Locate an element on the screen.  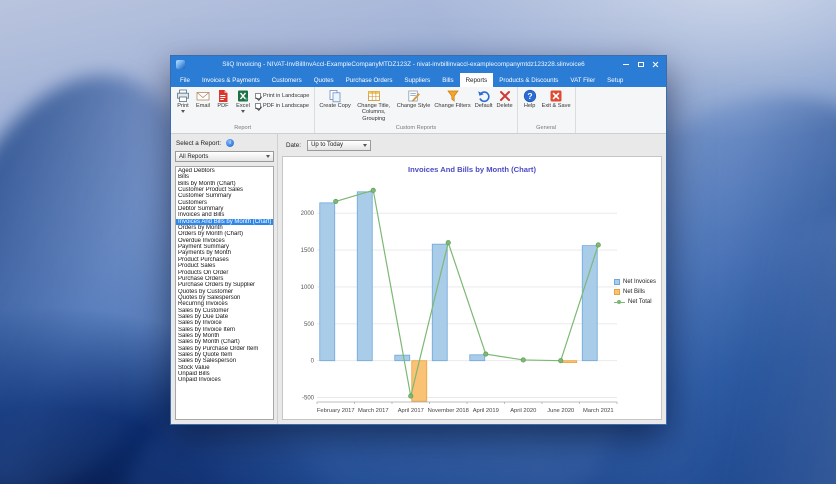
legend-label: Net Invoices is located at coordinates (639, 282).